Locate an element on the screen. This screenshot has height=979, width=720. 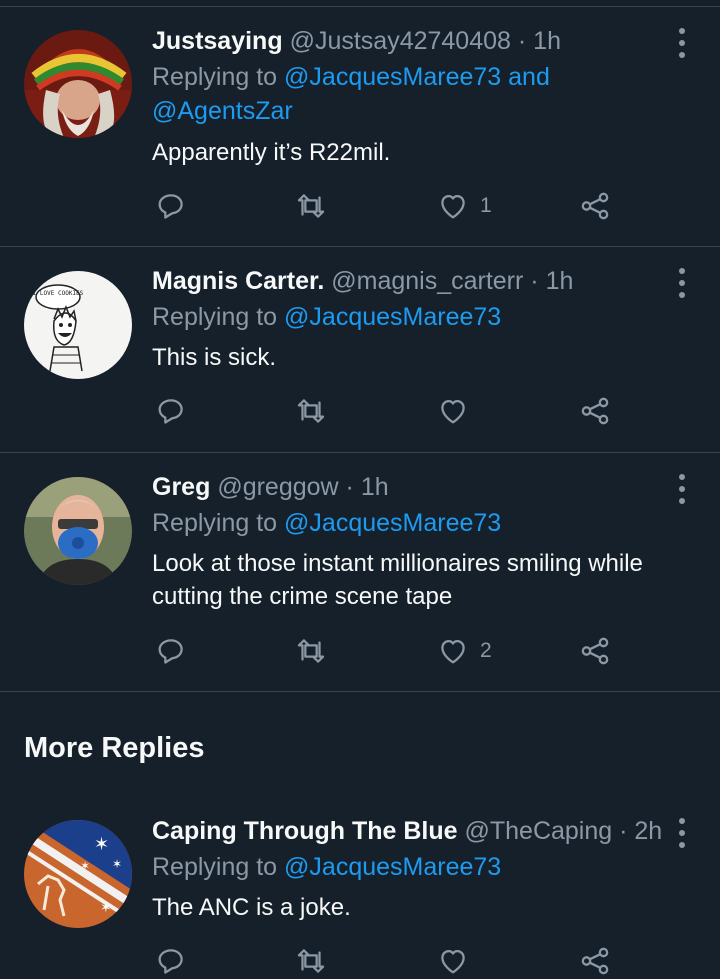
like-count: 2 is located at coordinates (486, 650).